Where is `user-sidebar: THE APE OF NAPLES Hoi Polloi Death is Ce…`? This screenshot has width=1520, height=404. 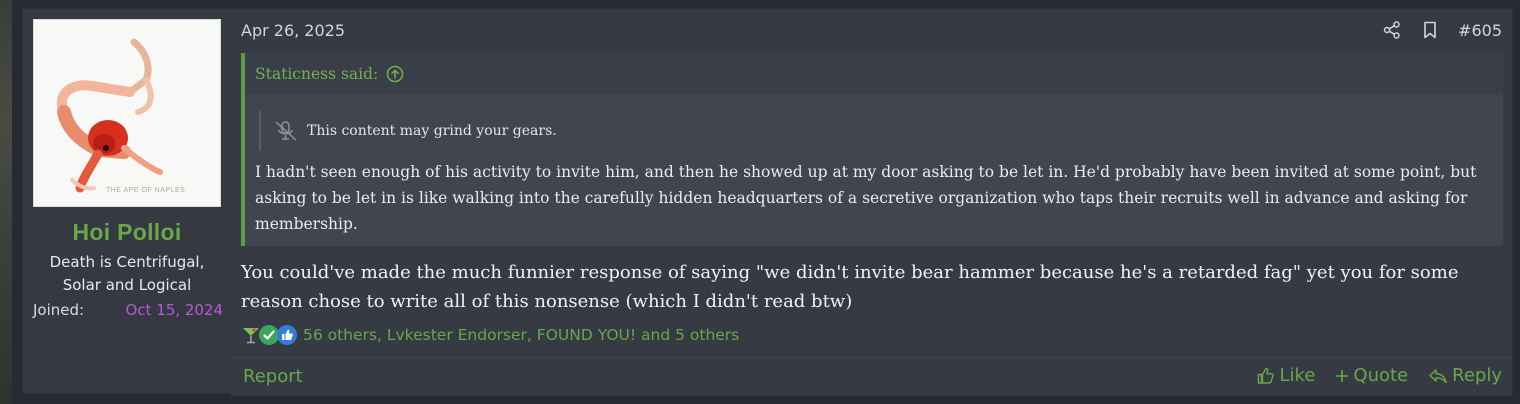 user-sidebar: THE APE OF NAPLES Hoi Polloi Death is Ce… is located at coordinates (127, 201).